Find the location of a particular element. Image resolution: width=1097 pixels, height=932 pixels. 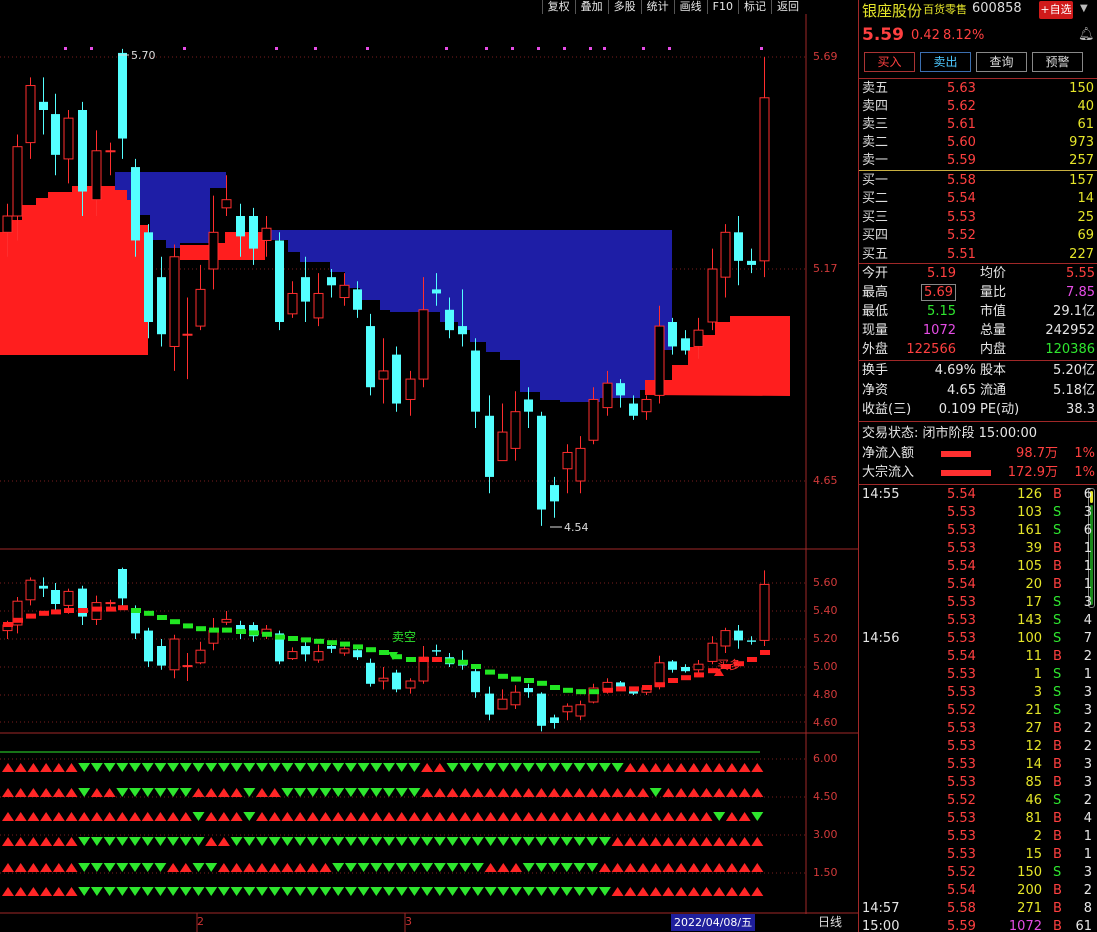

cursor-date: 2022/04/08/五 is located at coordinates (713, 922).